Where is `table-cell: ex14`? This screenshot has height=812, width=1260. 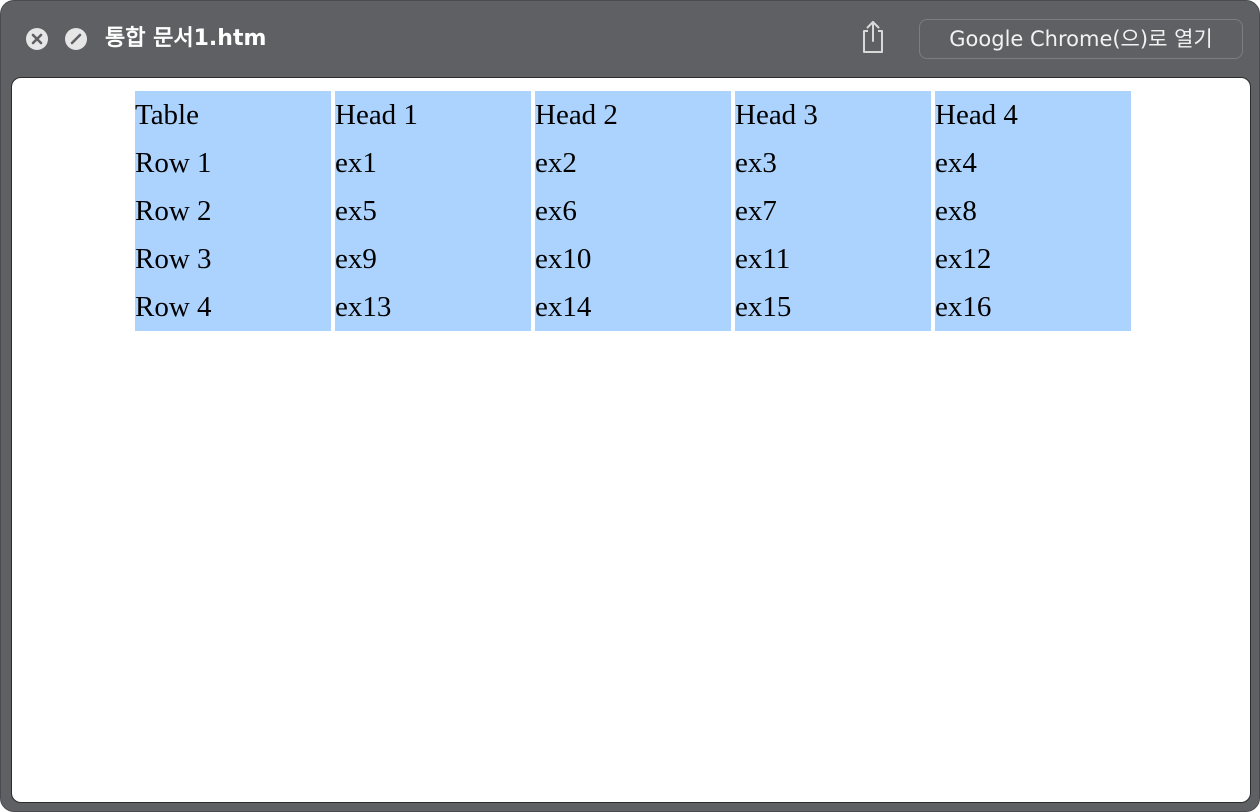 table-cell: ex14 is located at coordinates (633, 307).